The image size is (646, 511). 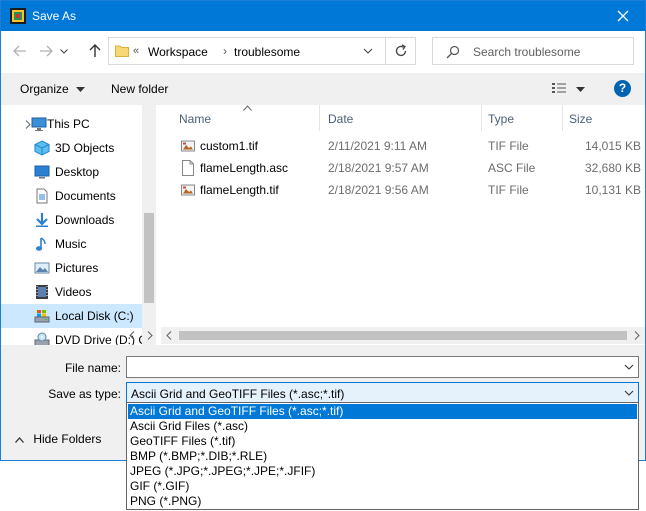 I want to click on address-dropdown-icon, so click(x=368, y=51).